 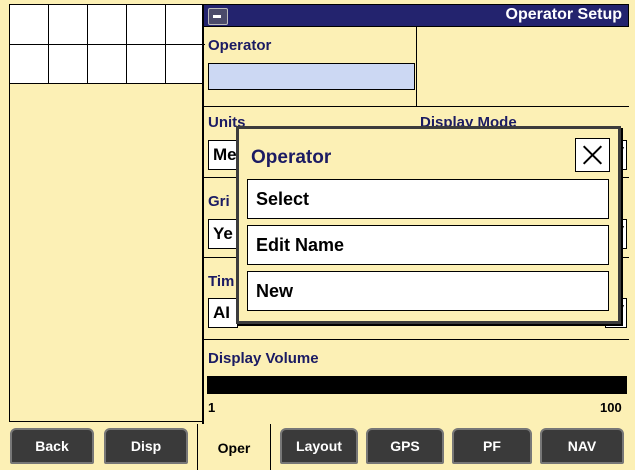 What do you see at coordinates (223, 155) in the screenshot?
I see `units-dropdown: Me` at bounding box center [223, 155].